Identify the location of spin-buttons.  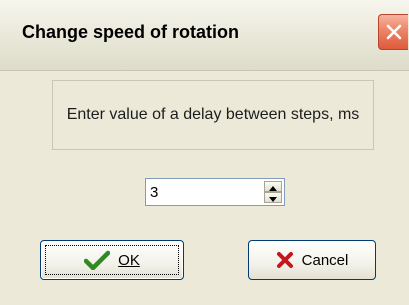
(273, 192).